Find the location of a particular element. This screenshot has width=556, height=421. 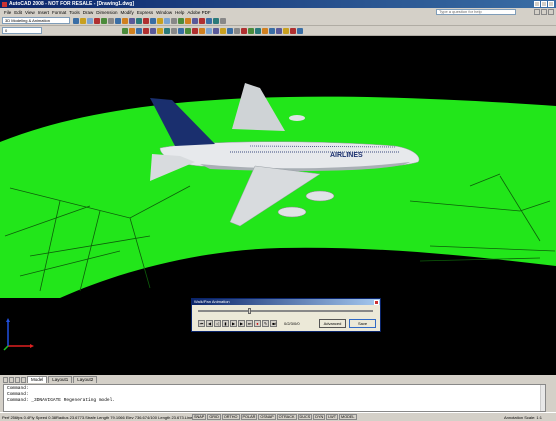

menu-help: Help is located at coordinates (179, 12).